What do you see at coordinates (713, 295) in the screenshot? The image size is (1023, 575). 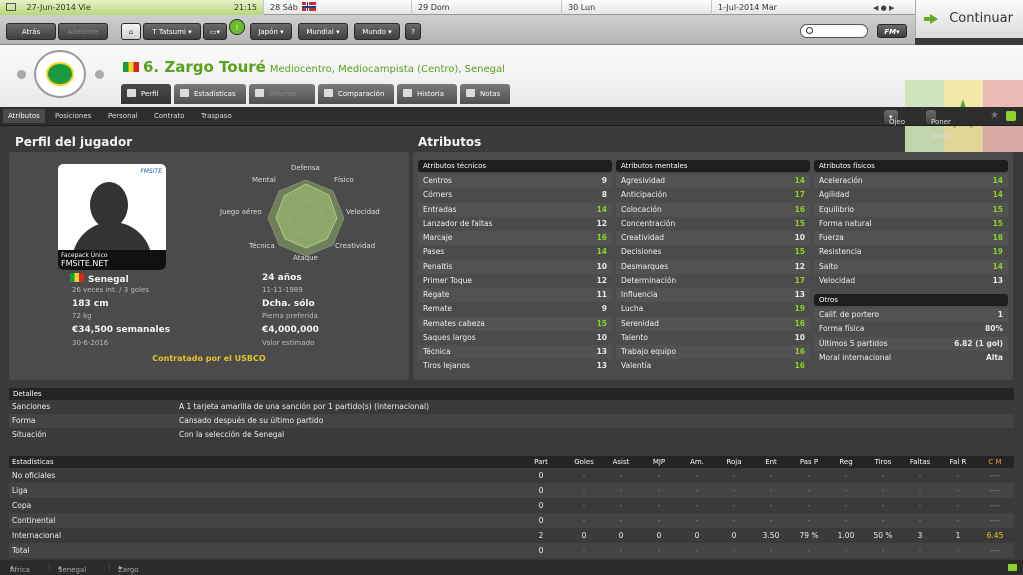 I see `mental-attribute-row: Influencia 13` at bounding box center [713, 295].